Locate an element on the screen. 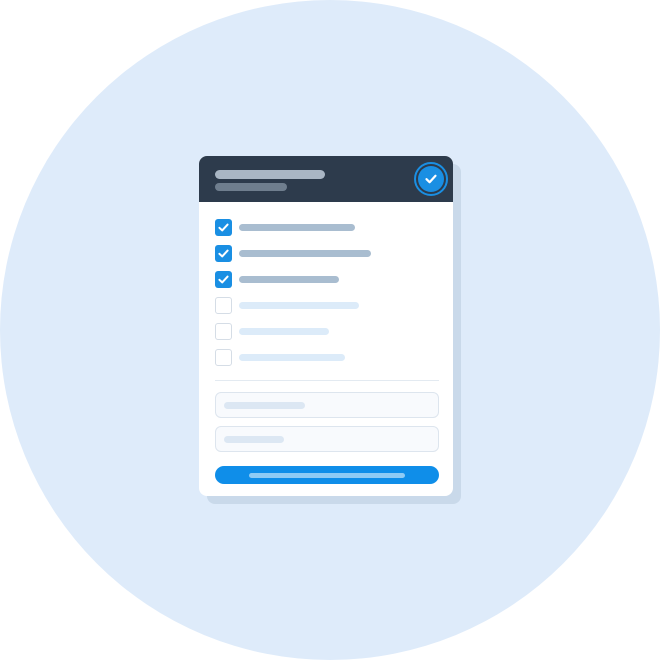 This screenshot has width=660, height=660. button-label-placeholder is located at coordinates (327, 475).